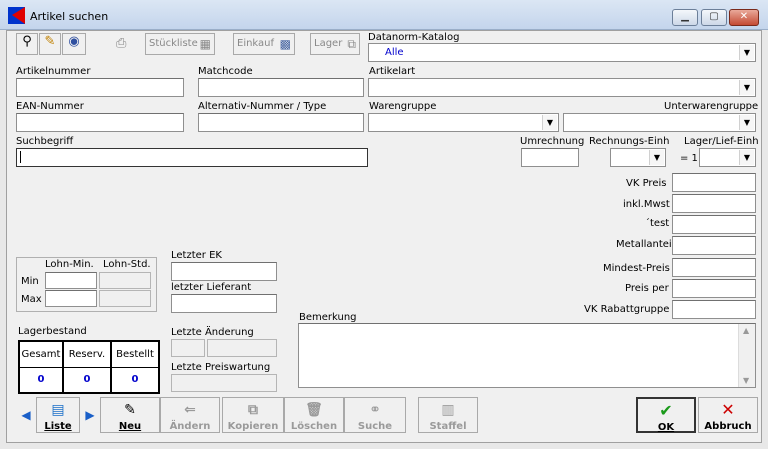 The width and height of the screenshot is (768, 449). I want to click on inkl-mwst-input, so click(714, 203).